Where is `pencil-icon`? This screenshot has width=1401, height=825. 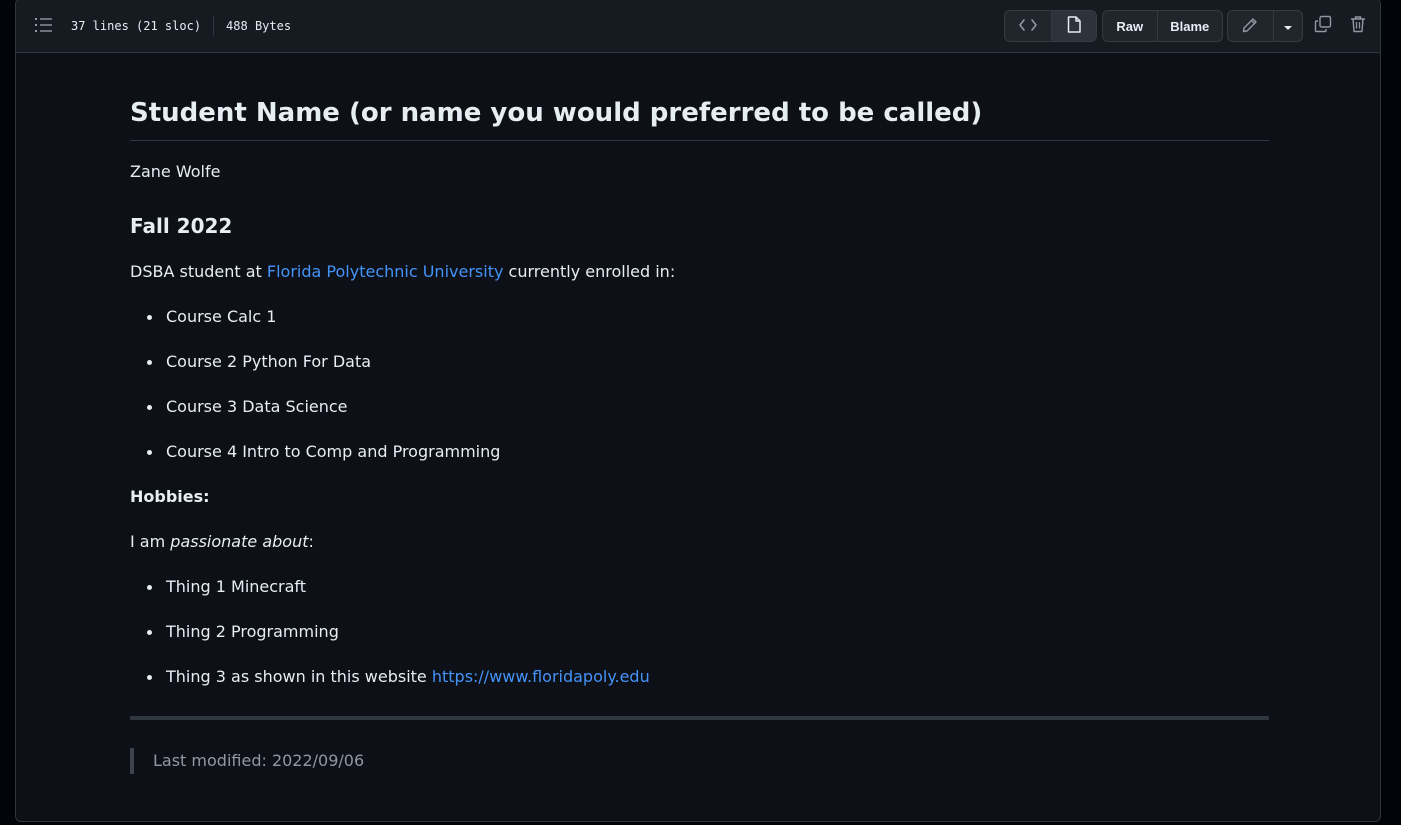 pencil-icon is located at coordinates (1250, 26).